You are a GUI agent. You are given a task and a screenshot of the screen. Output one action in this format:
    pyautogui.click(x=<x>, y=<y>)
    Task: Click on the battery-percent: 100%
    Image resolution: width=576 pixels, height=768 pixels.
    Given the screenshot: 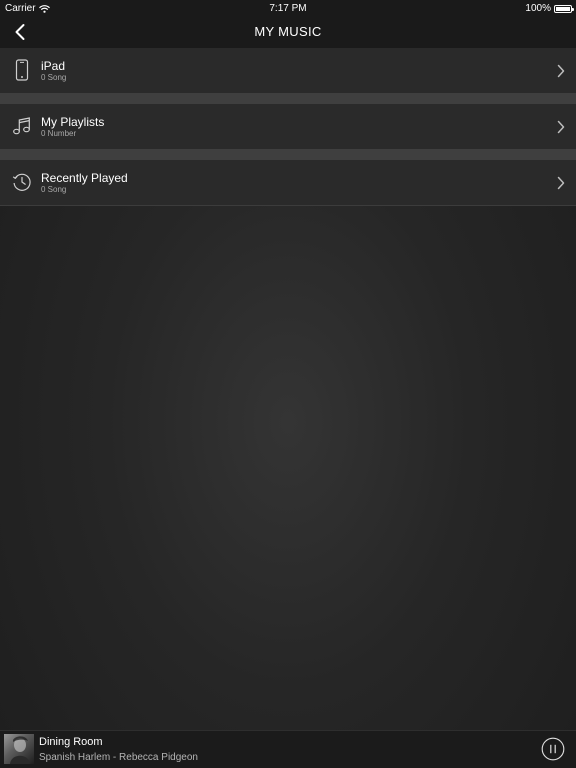 What is the action you would take?
    pyautogui.click(x=538, y=8)
    